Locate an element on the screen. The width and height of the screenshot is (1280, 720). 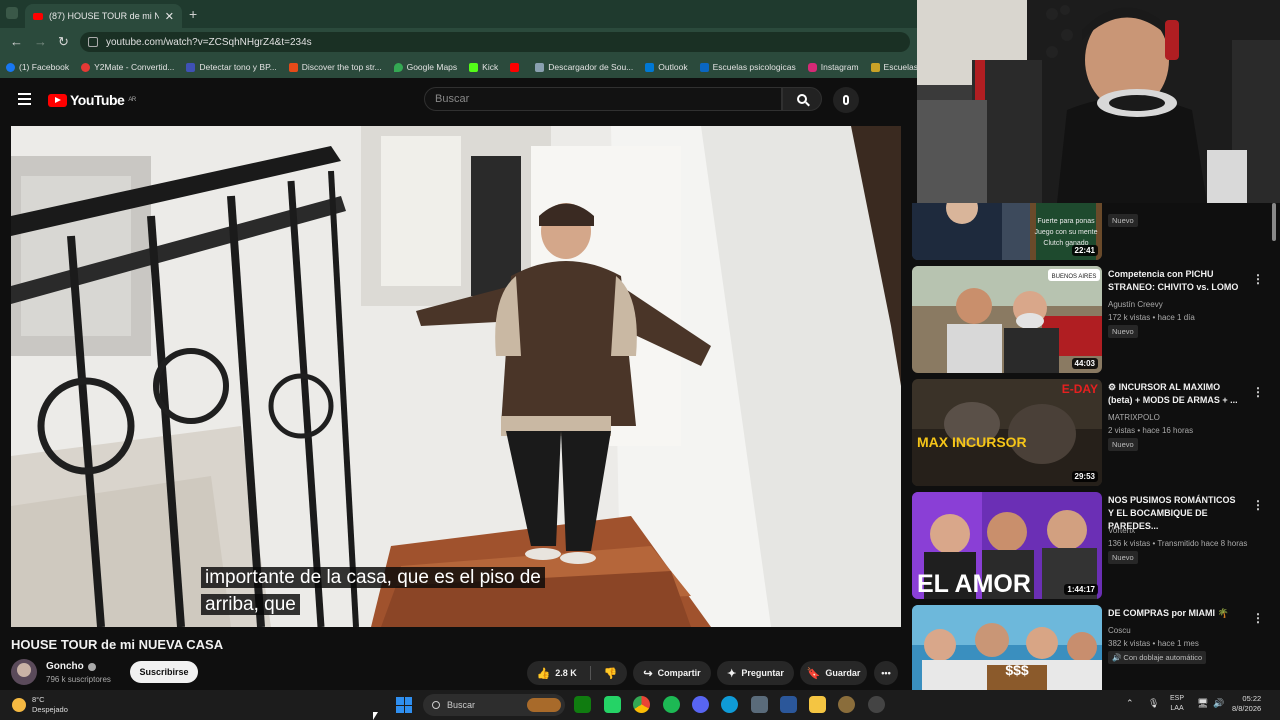
video-thumbnail: MAX INCURSOR E-DAY 29:53 is located at coordinates (1007, 432).